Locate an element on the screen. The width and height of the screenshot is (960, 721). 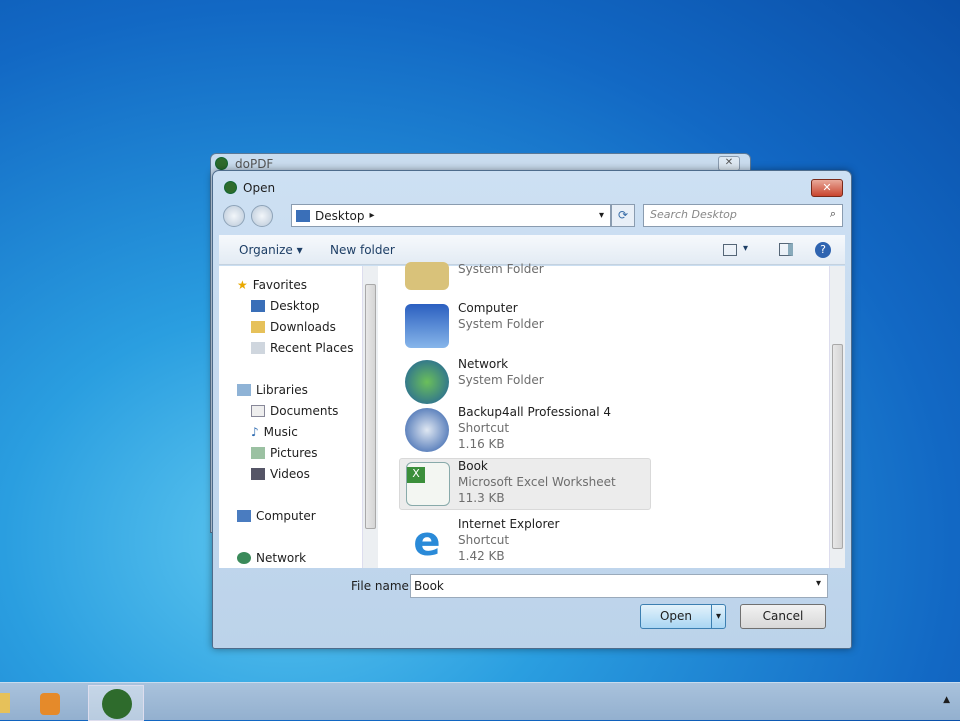
nav-label: Computer is located at coordinates (286, 516).